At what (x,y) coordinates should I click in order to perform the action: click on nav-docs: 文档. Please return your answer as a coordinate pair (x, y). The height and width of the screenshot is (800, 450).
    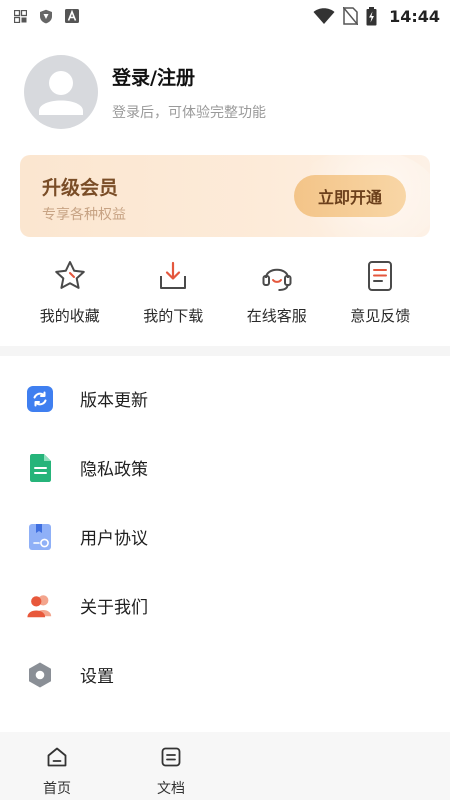
    Looking at the image, I should click on (171, 766).